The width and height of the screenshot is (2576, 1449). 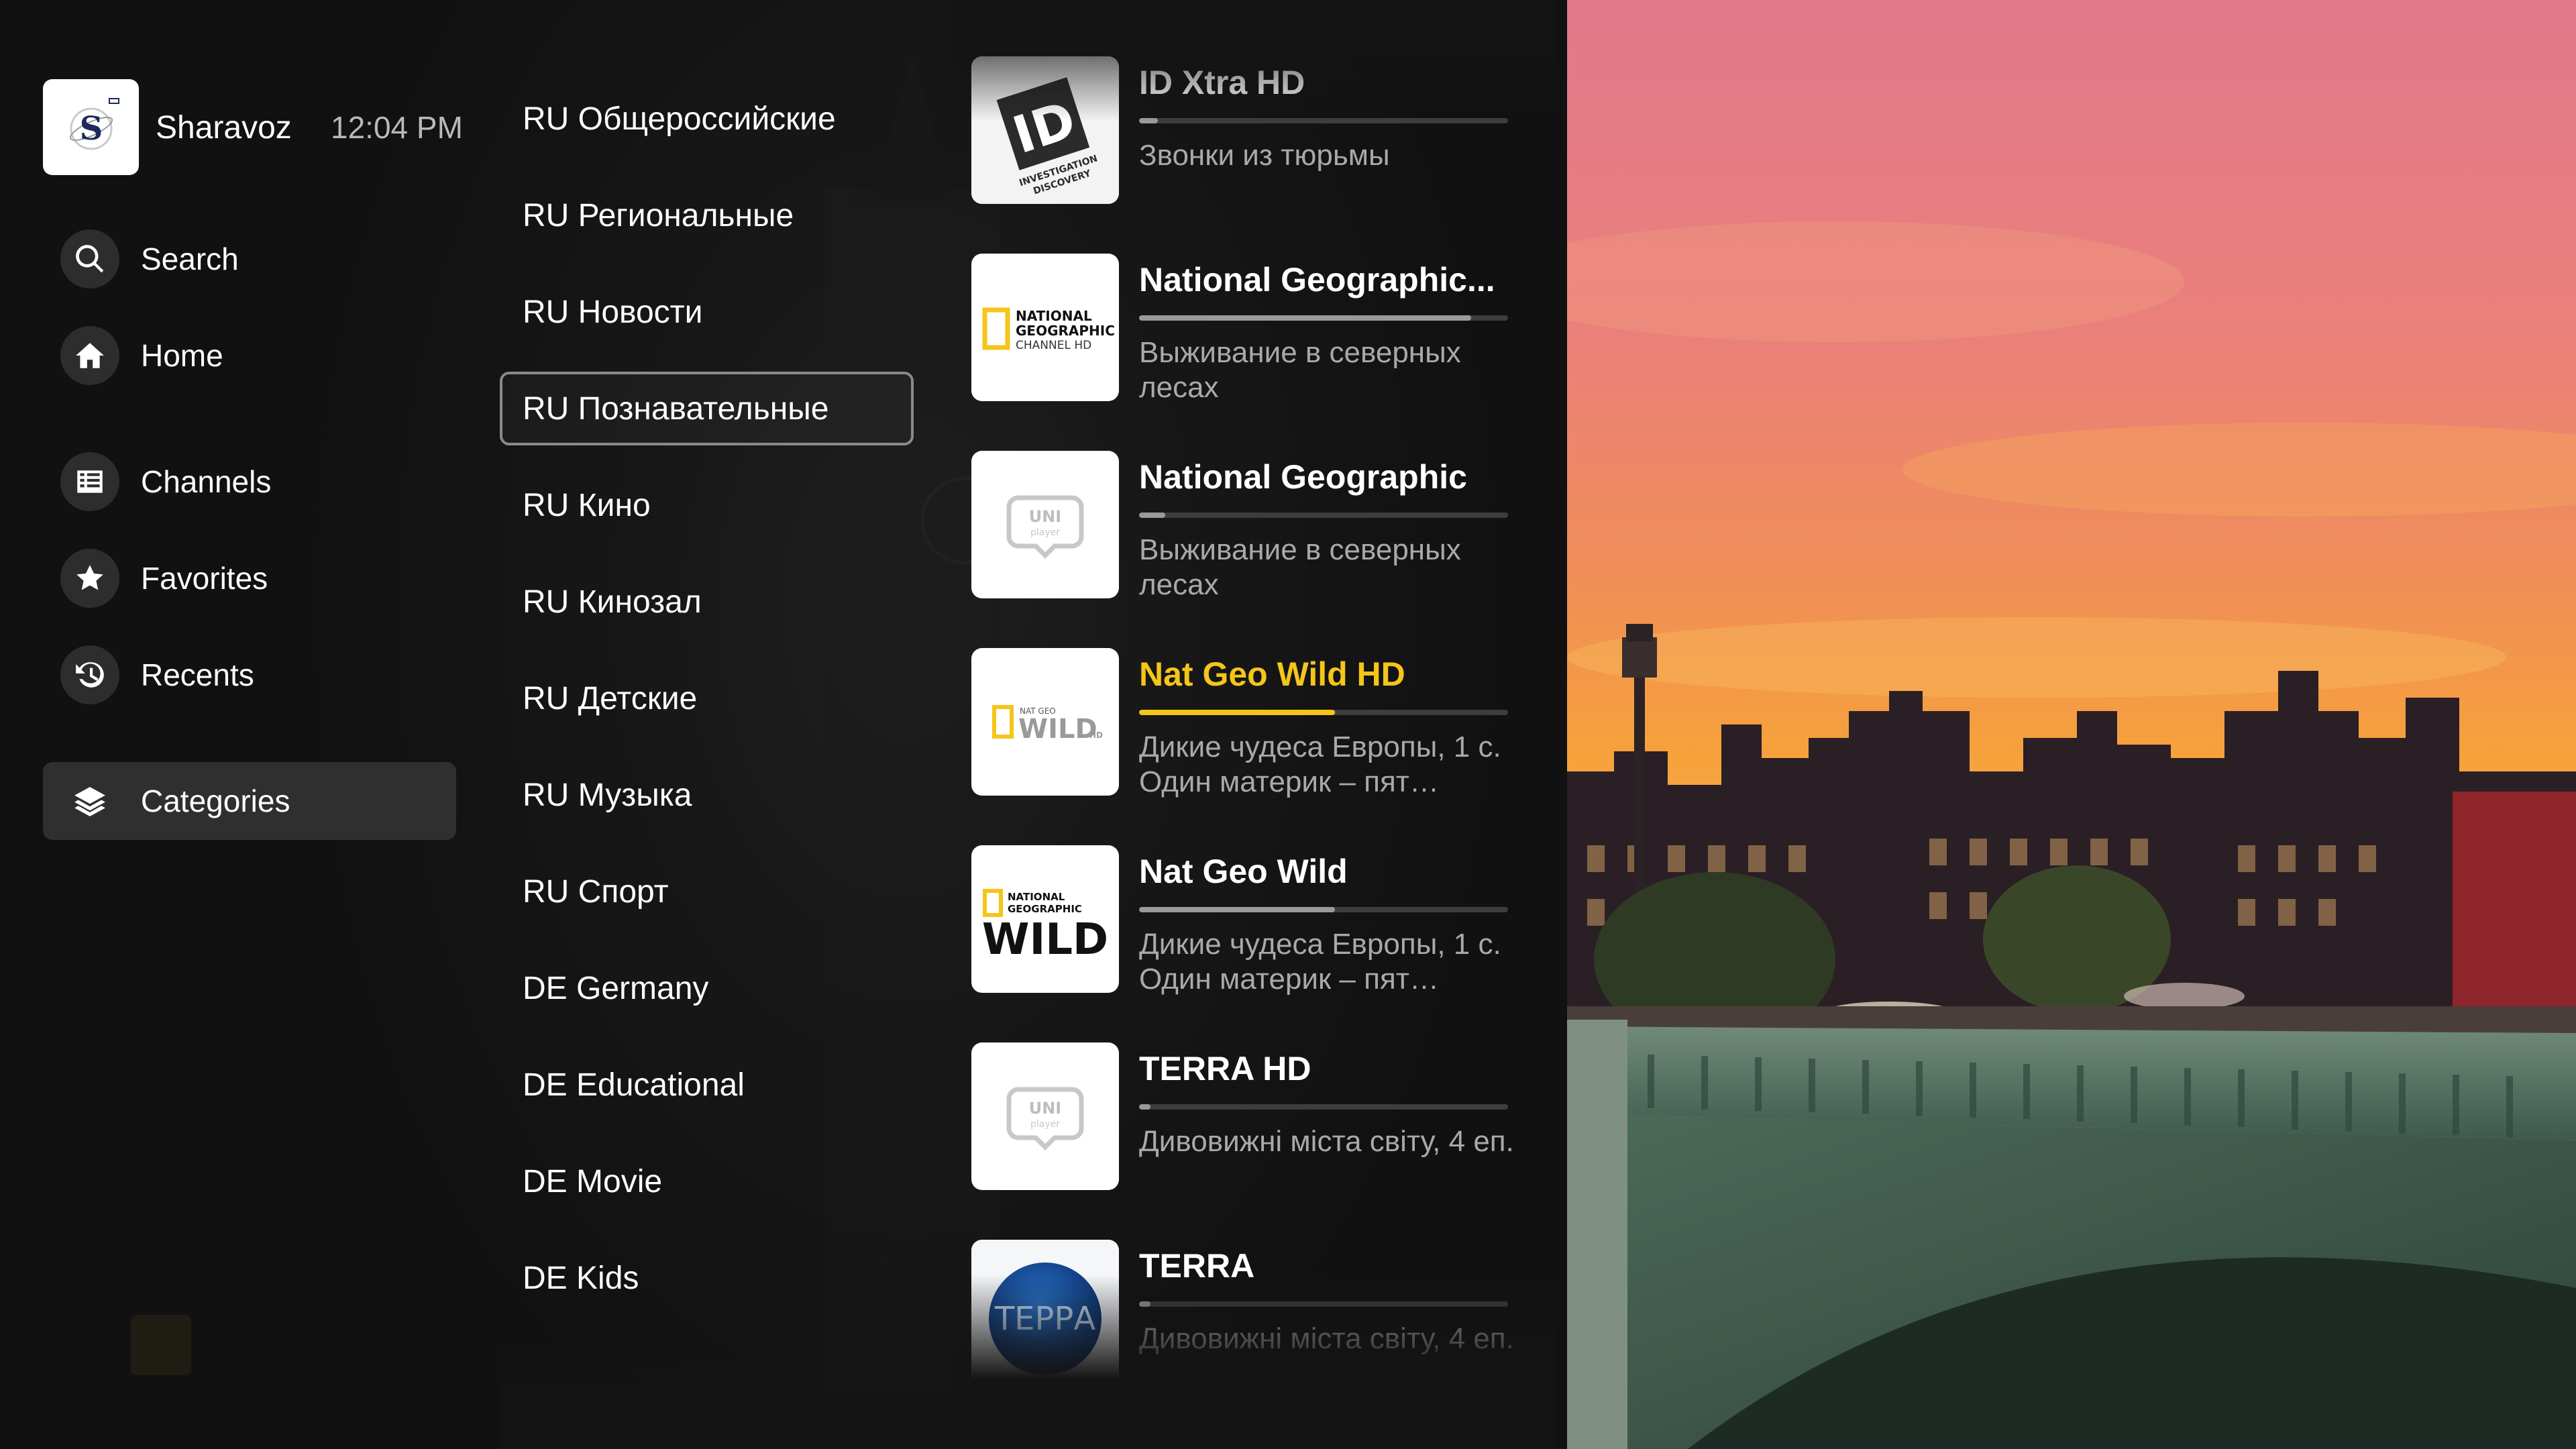 What do you see at coordinates (707, 795) in the screenshot?
I see `category-item: RU Музыка` at bounding box center [707, 795].